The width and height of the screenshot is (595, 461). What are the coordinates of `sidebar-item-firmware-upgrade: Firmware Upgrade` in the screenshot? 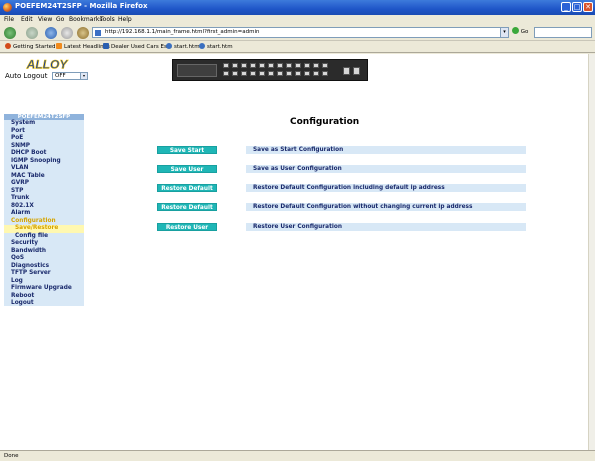 It's located at (44, 289).